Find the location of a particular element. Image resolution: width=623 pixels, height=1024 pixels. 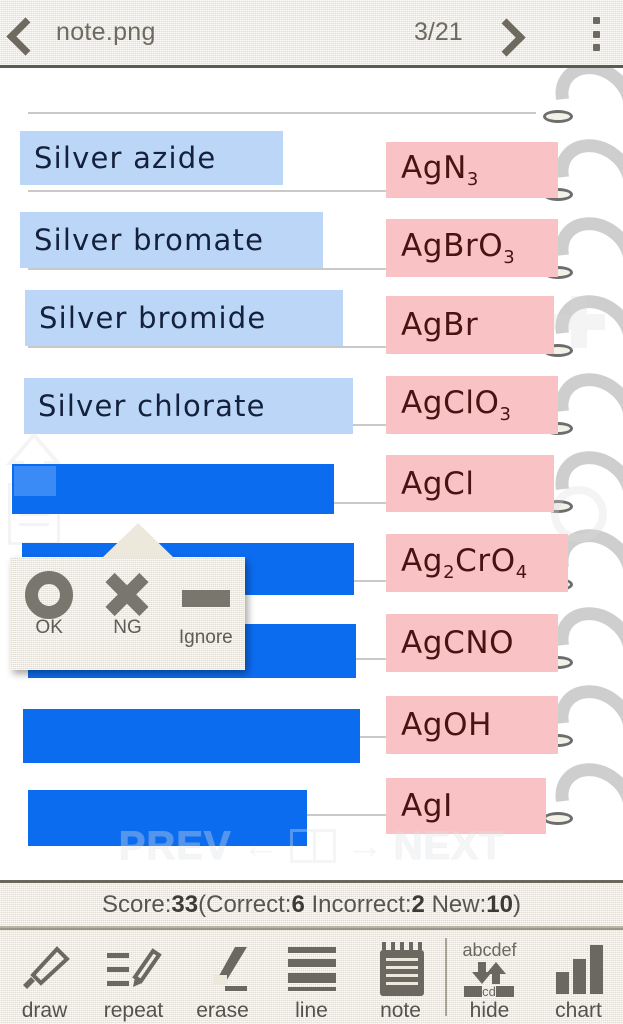

formula-chip: Ag2CrO4 is located at coordinates (477, 563).